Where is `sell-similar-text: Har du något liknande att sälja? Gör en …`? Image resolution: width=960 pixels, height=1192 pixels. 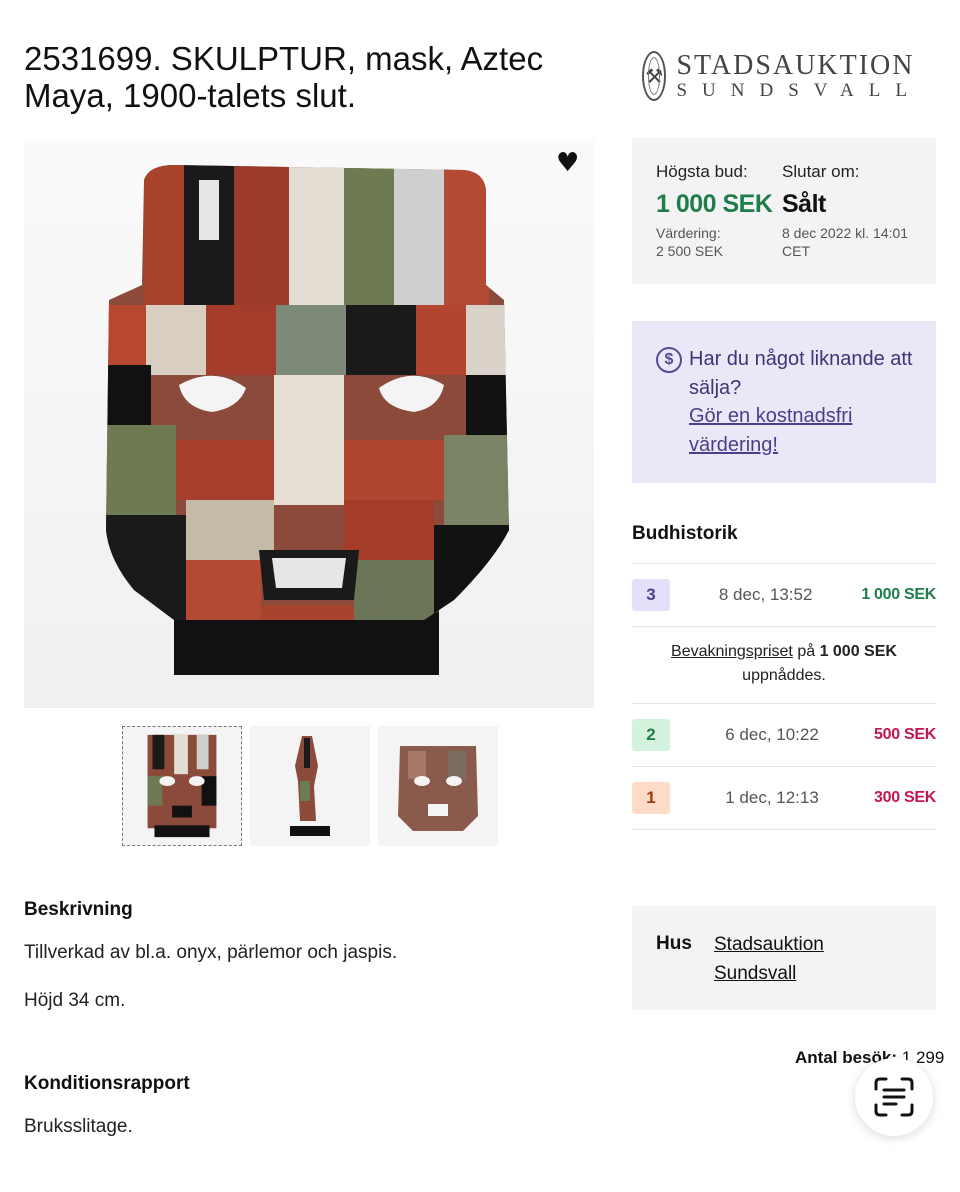
sell-similar-text: Har du något liknande att sälja? Gör en … is located at coordinates (801, 402).